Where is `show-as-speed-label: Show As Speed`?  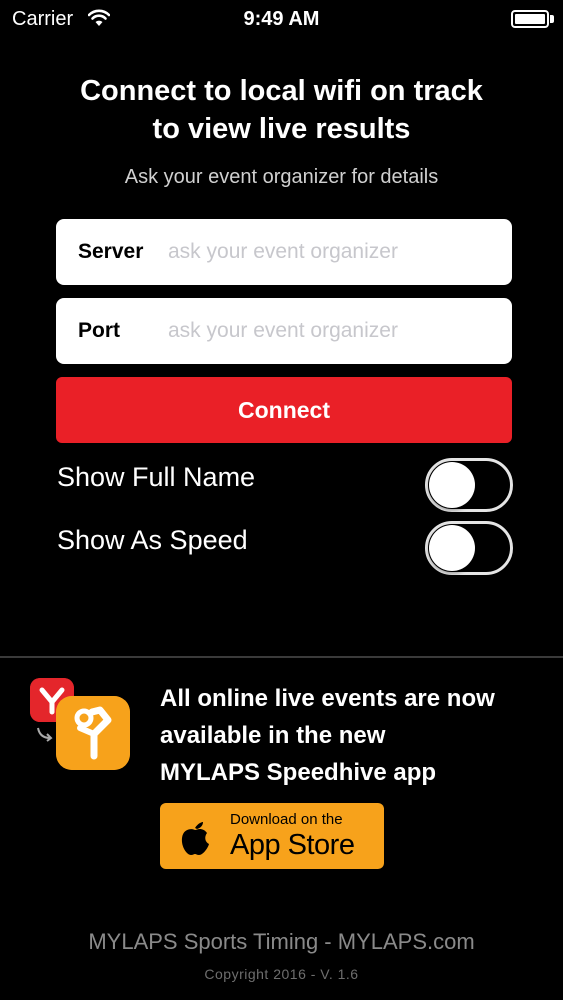 show-as-speed-label: Show As Speed is located at coordinates (152, 540).